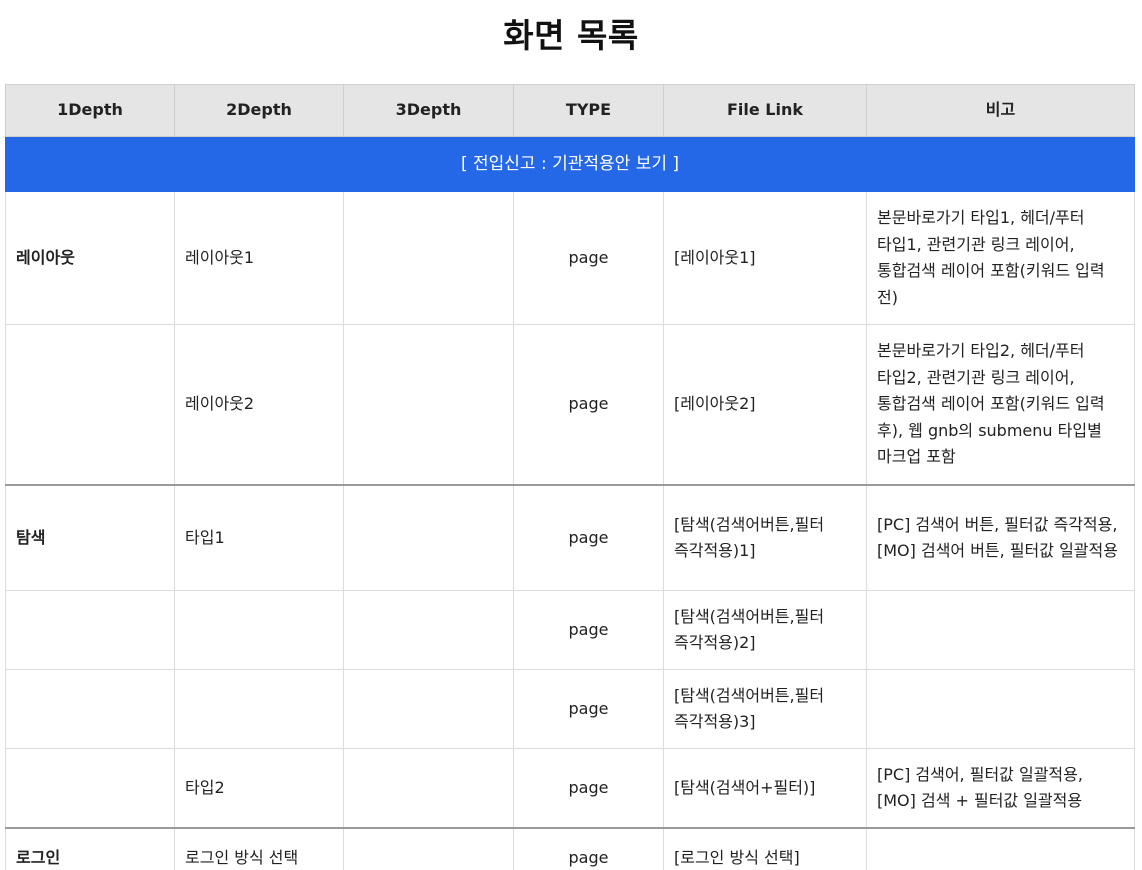 The height and width of the screenshot is (870, 1142). Describe the element at coordinates (1000, 110) in the screenshot. I see `header-note: 비고` at that location.